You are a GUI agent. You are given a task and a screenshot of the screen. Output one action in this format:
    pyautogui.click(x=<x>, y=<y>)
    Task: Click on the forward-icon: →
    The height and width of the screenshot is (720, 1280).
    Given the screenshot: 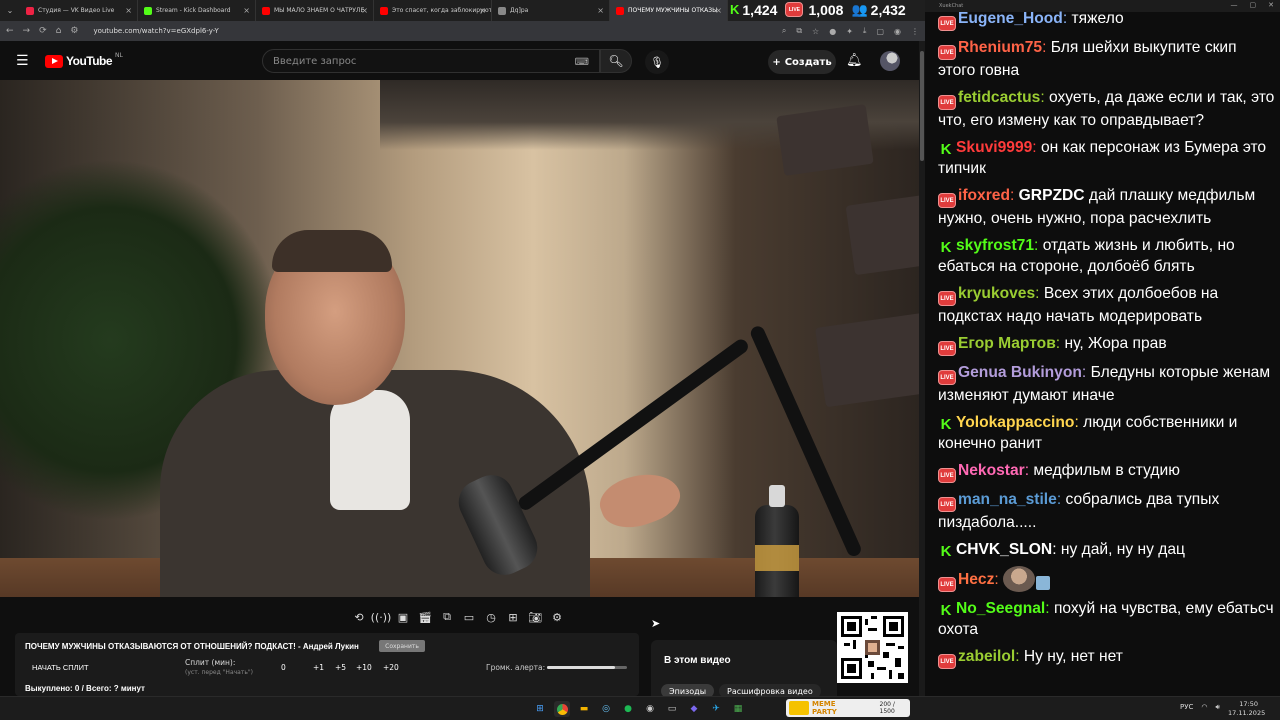 What is the action you would take?
    pyautogui.click(x=27, y=31)
    